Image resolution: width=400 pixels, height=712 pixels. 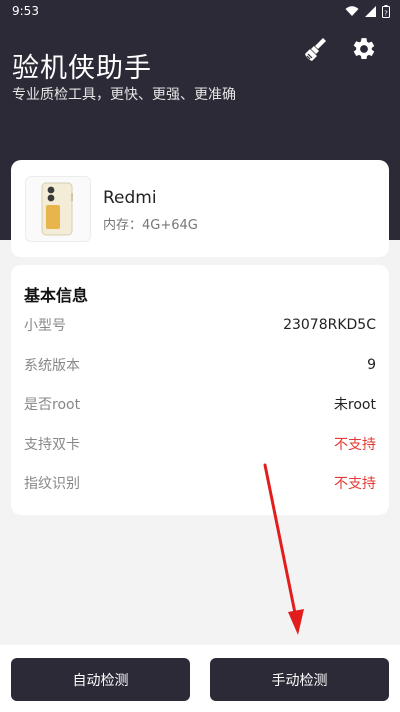 I want to click on info-label: 小型号, so click(x=45, y=326).